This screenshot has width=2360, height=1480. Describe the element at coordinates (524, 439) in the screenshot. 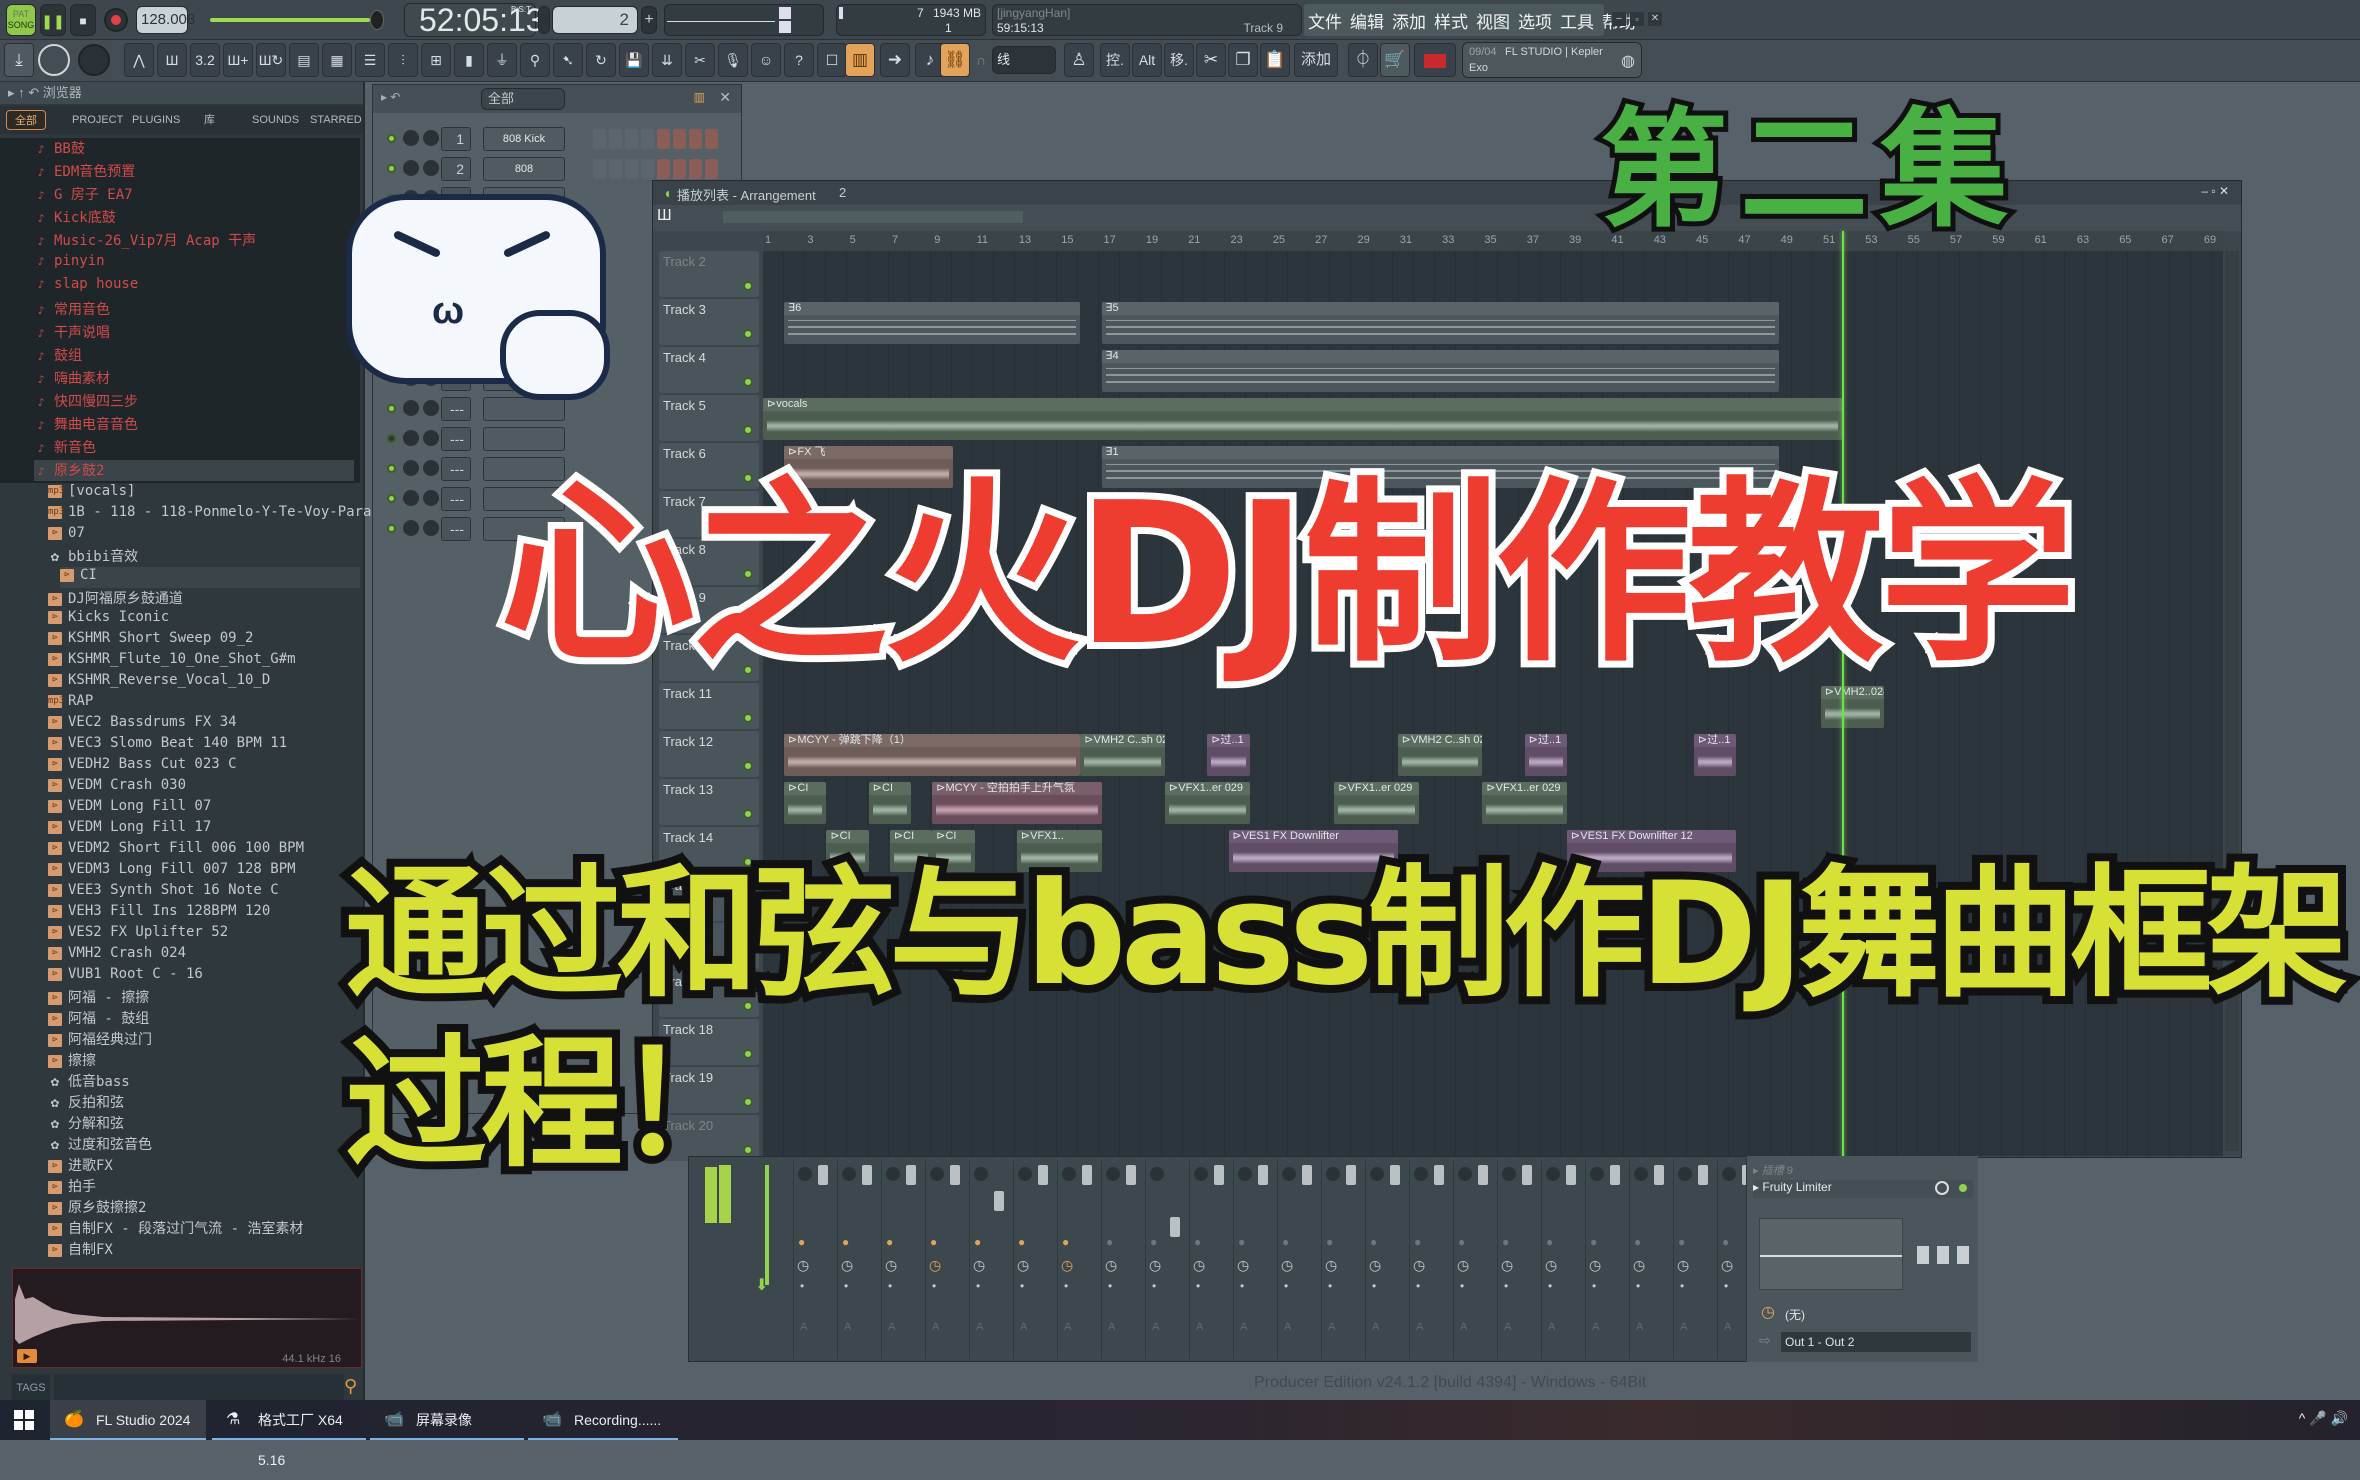

I see `channel-name-button` at that location.